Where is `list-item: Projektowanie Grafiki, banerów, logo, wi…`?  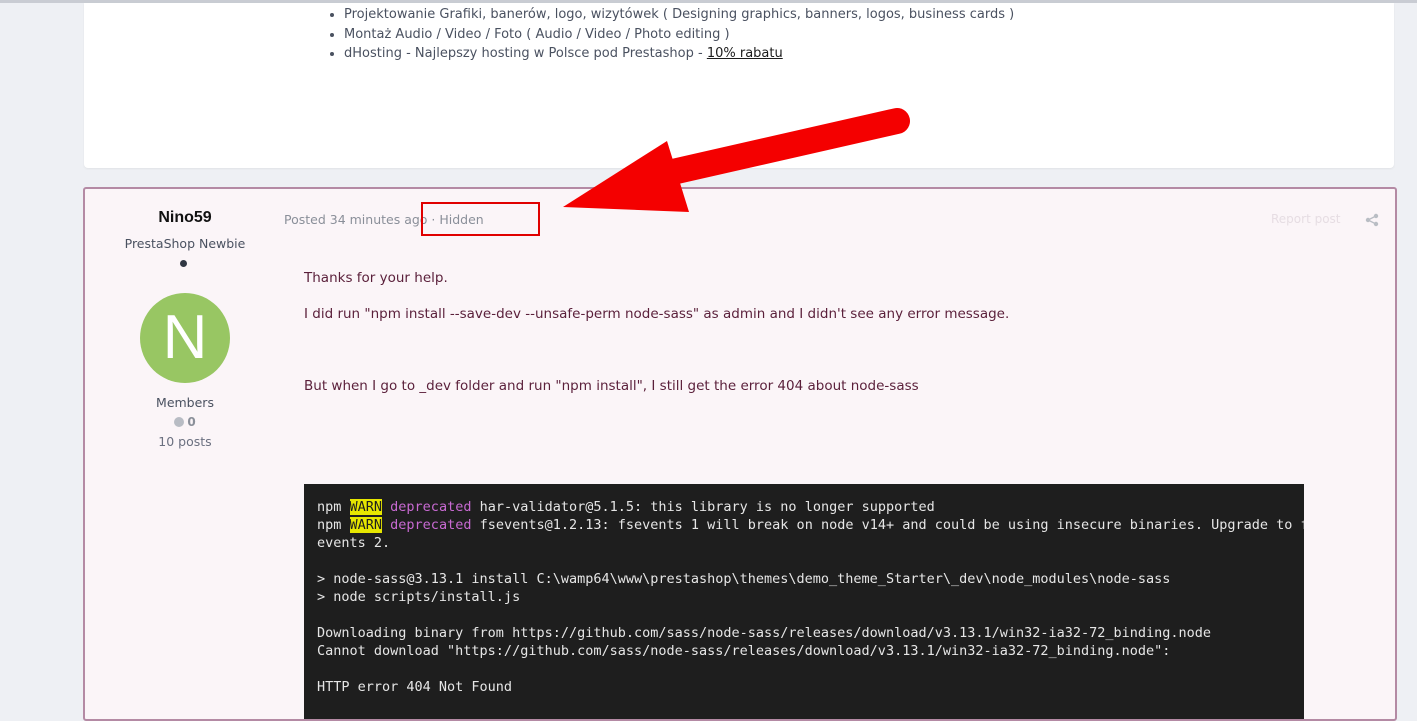
list-item: Projektowanie Grafiki, banerów, logo, wi… is located at coordinates (672, 15).